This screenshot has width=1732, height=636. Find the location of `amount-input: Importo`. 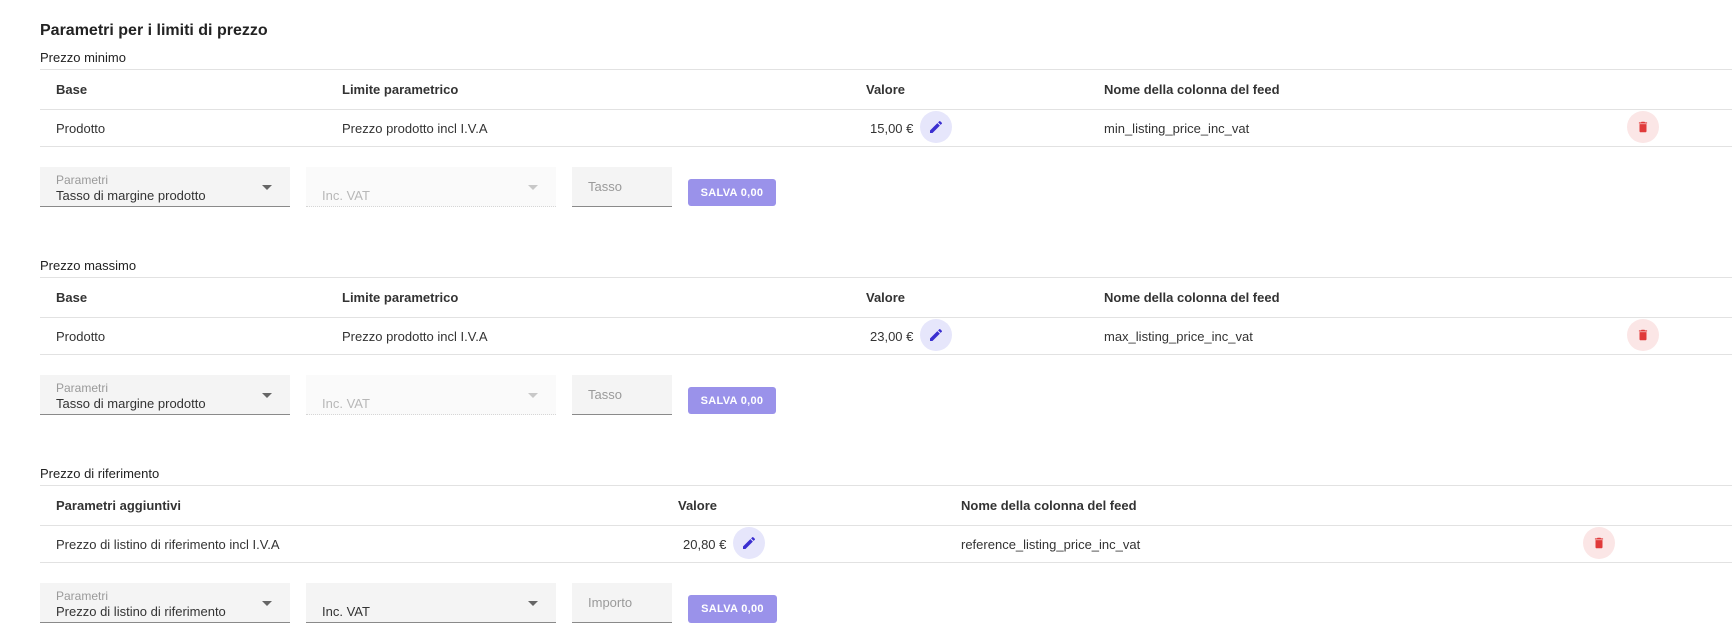

amount-input: Importo is located at coordinates (622, 603).